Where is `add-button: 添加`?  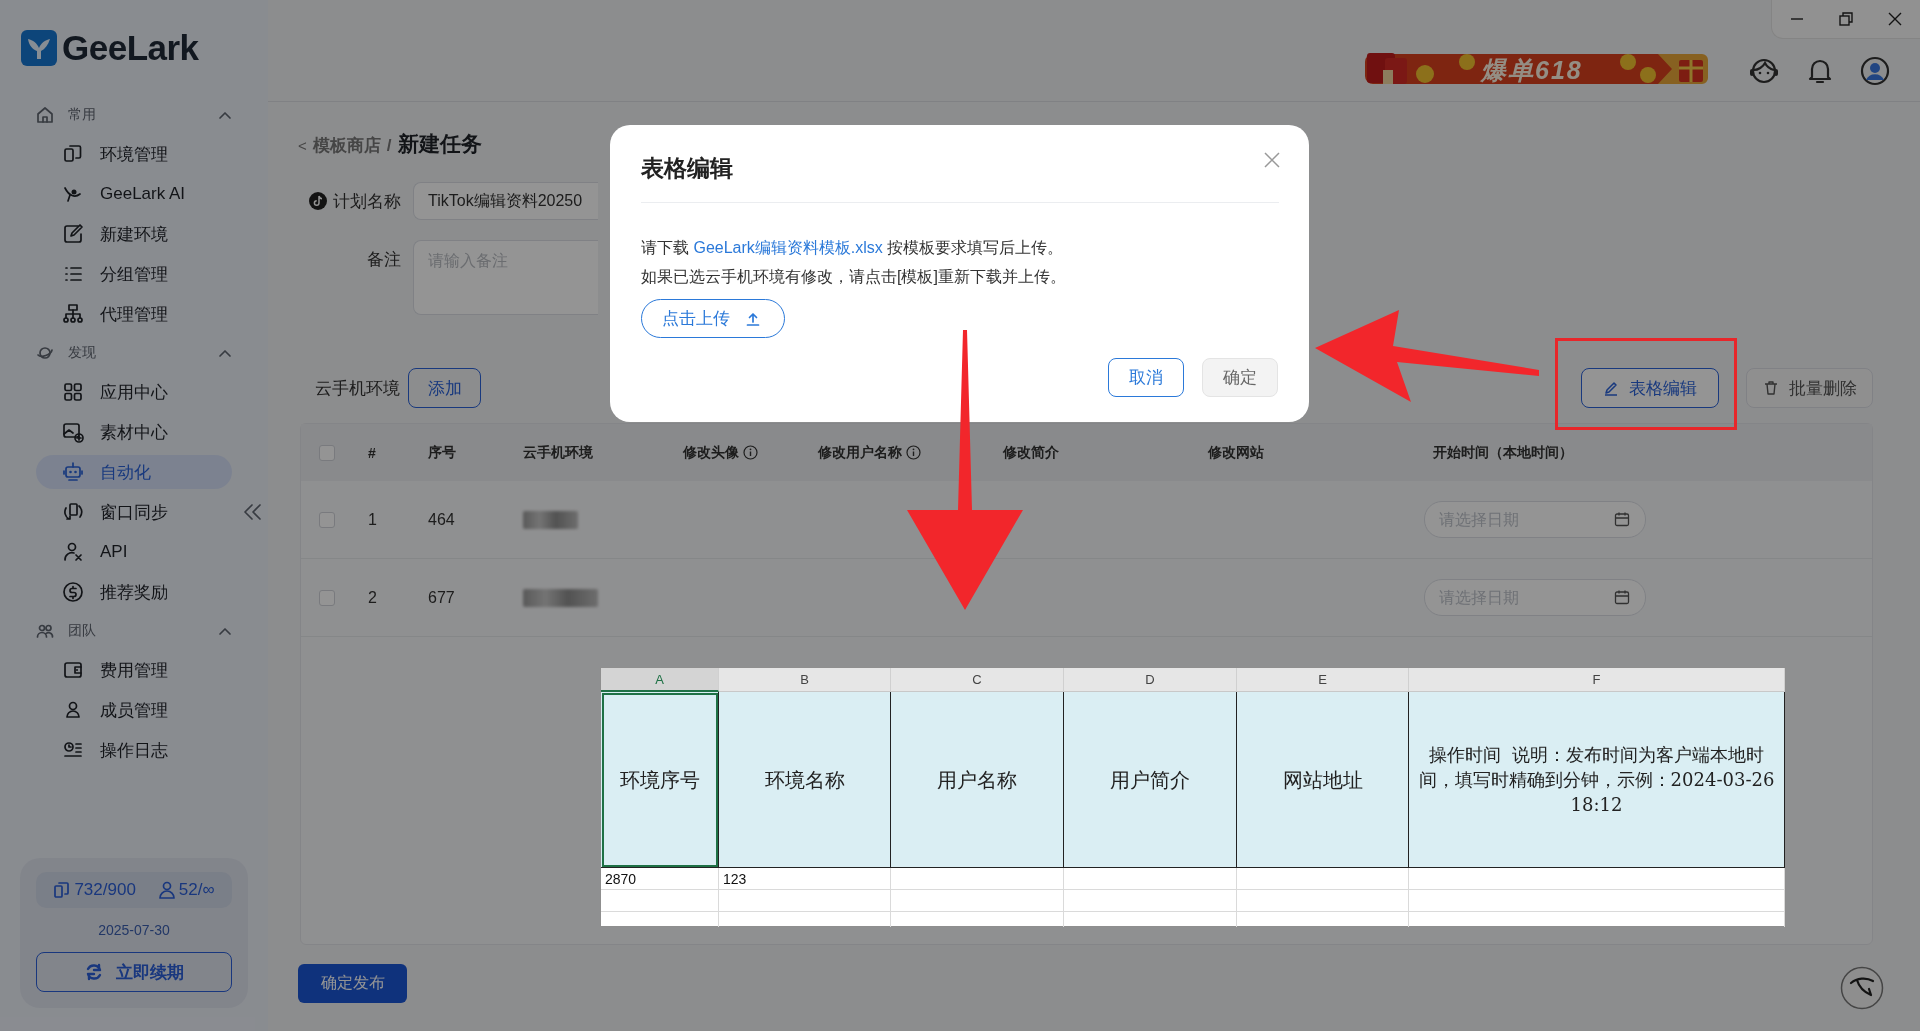 add-button: 添加 is located at coordinates (444, 388).